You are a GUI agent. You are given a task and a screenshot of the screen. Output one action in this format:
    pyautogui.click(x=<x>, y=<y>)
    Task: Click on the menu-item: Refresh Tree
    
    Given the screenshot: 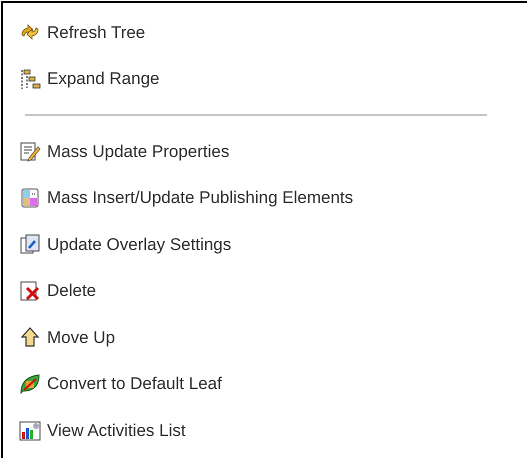 What is the action you would take?
    pyautogui.click(x=96, y=32)
    